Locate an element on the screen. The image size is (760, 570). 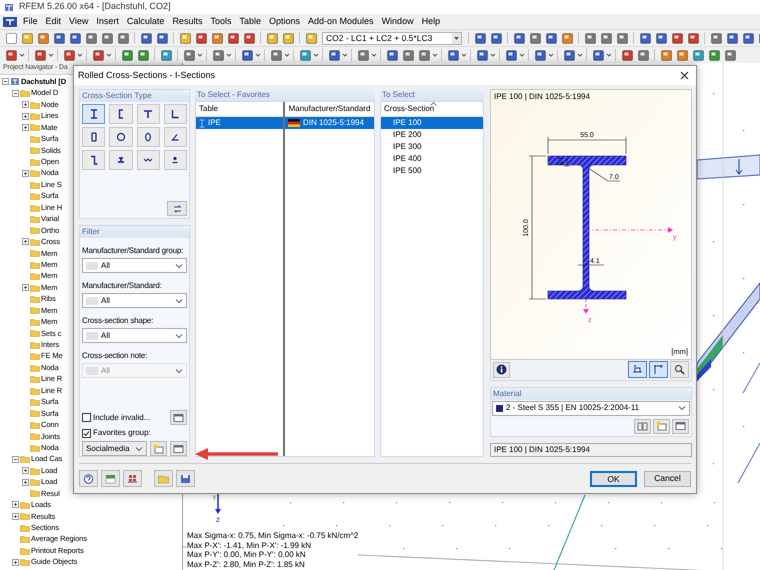
menu-item: Calculate is located at coordinates (145, 21).